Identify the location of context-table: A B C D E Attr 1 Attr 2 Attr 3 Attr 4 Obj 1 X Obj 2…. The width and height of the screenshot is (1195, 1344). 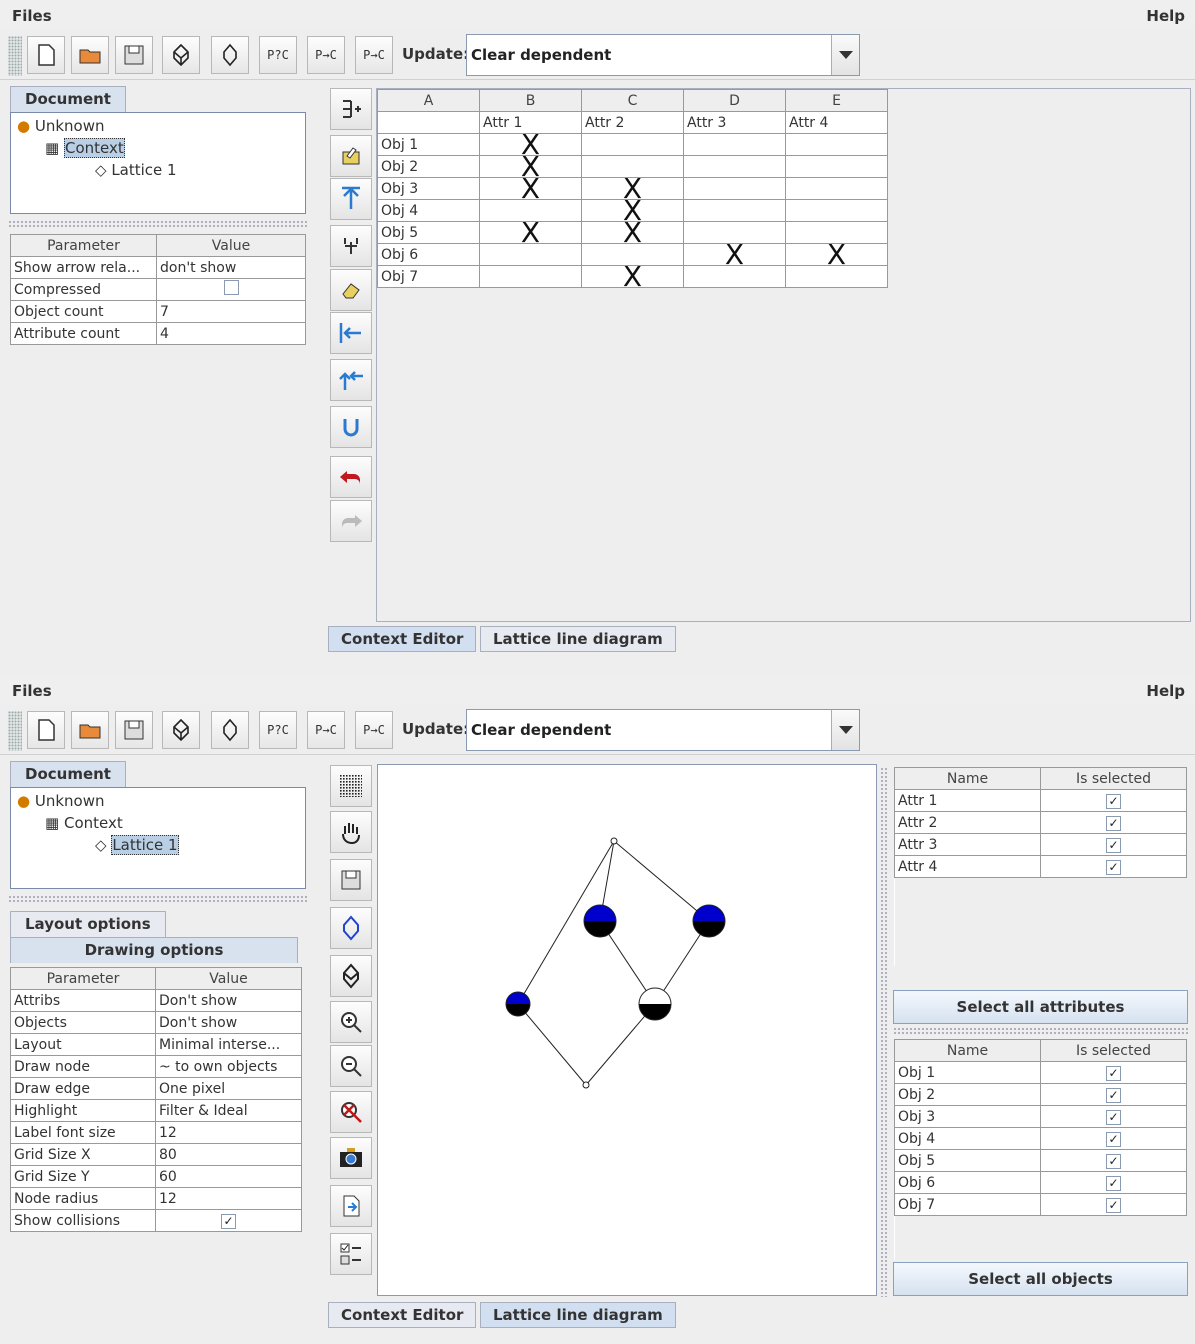
(632, 189).